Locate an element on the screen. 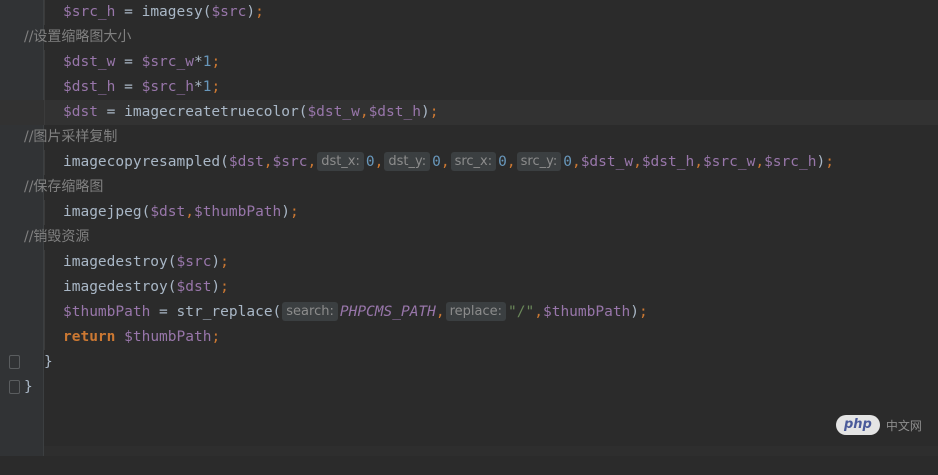 Image resolution: width=938 pixels, height=475 pixels. code-token: imagejpeg( is located at coordinates (107, 212).